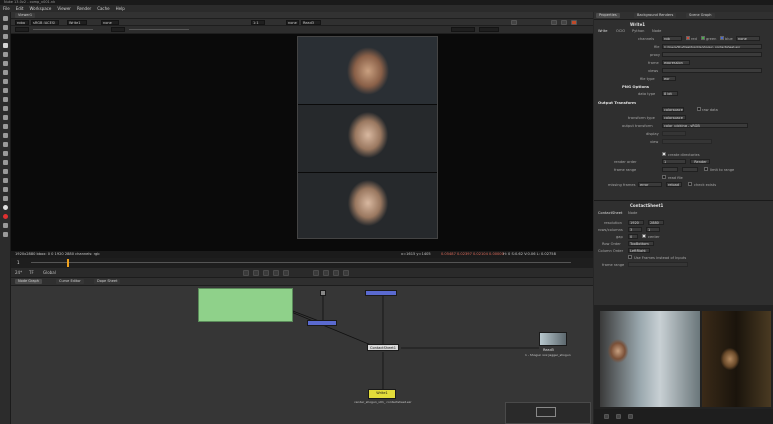 This screenshot has width=773, height=424. I want to click on 3d-icon, so click(5, 99).